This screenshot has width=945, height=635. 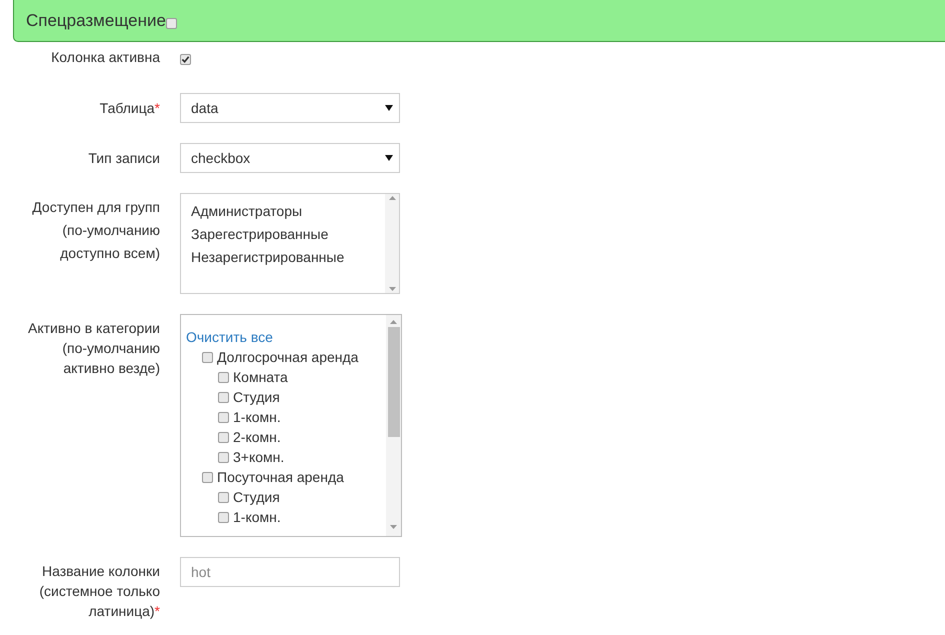 I want to click on listbox: Администраторы Зарегестрированные Незарегистрированные, so click(x=290, y=243).